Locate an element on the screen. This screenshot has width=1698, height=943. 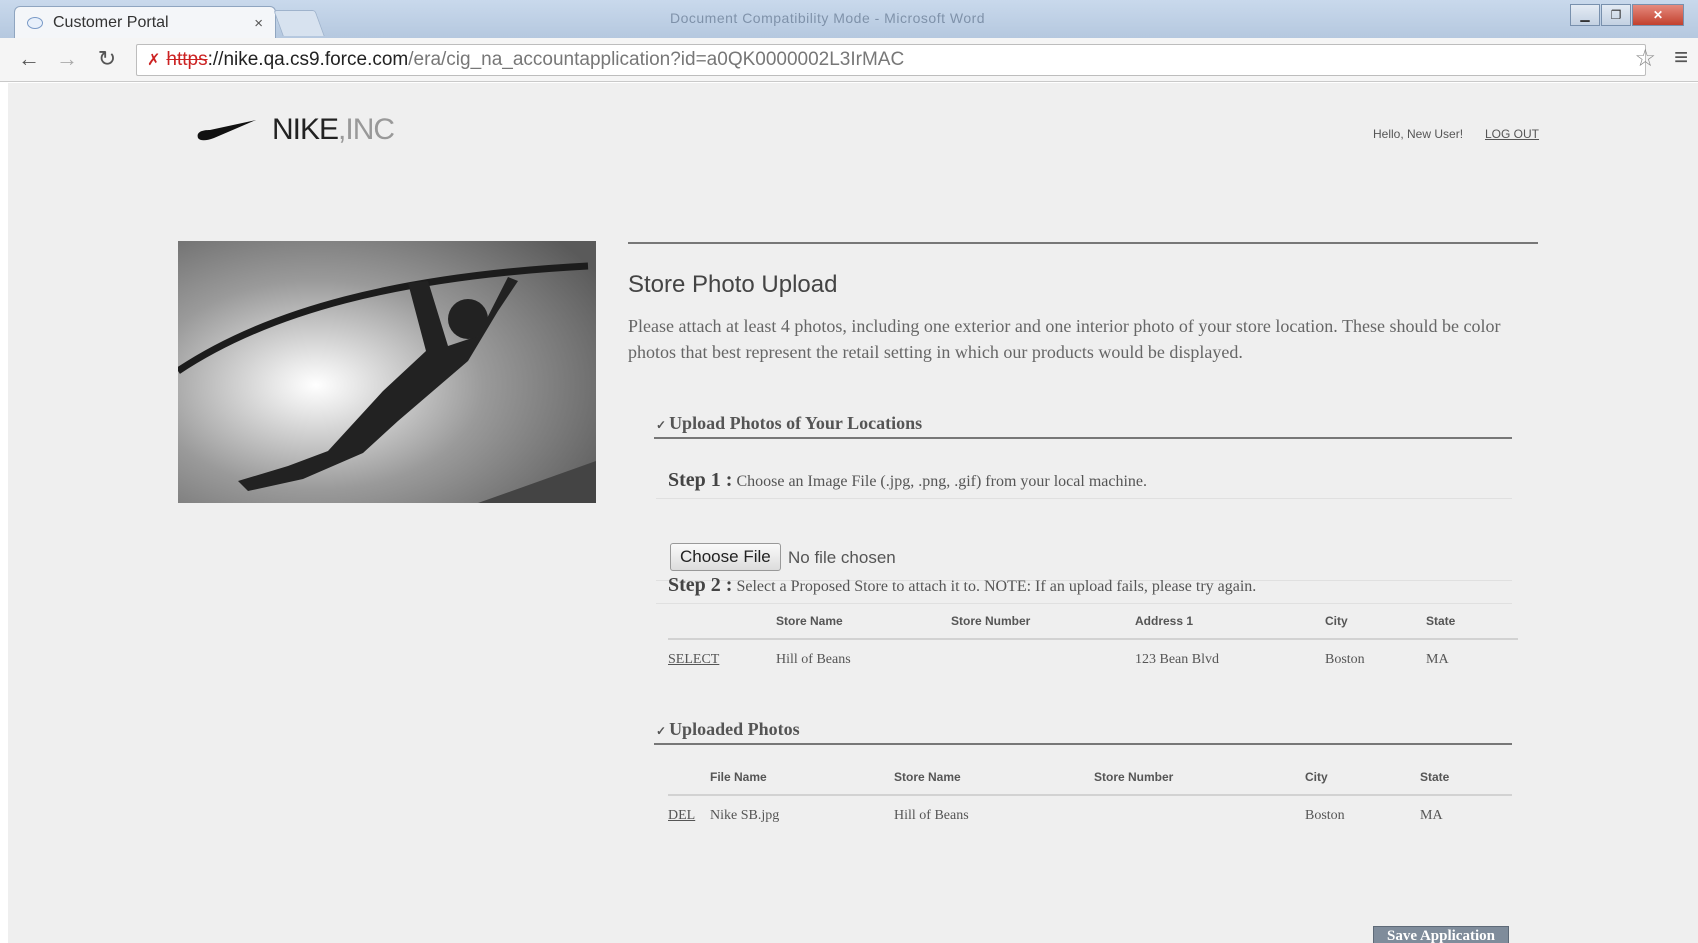
back-icon: ← is located at coordinates (29, 59).